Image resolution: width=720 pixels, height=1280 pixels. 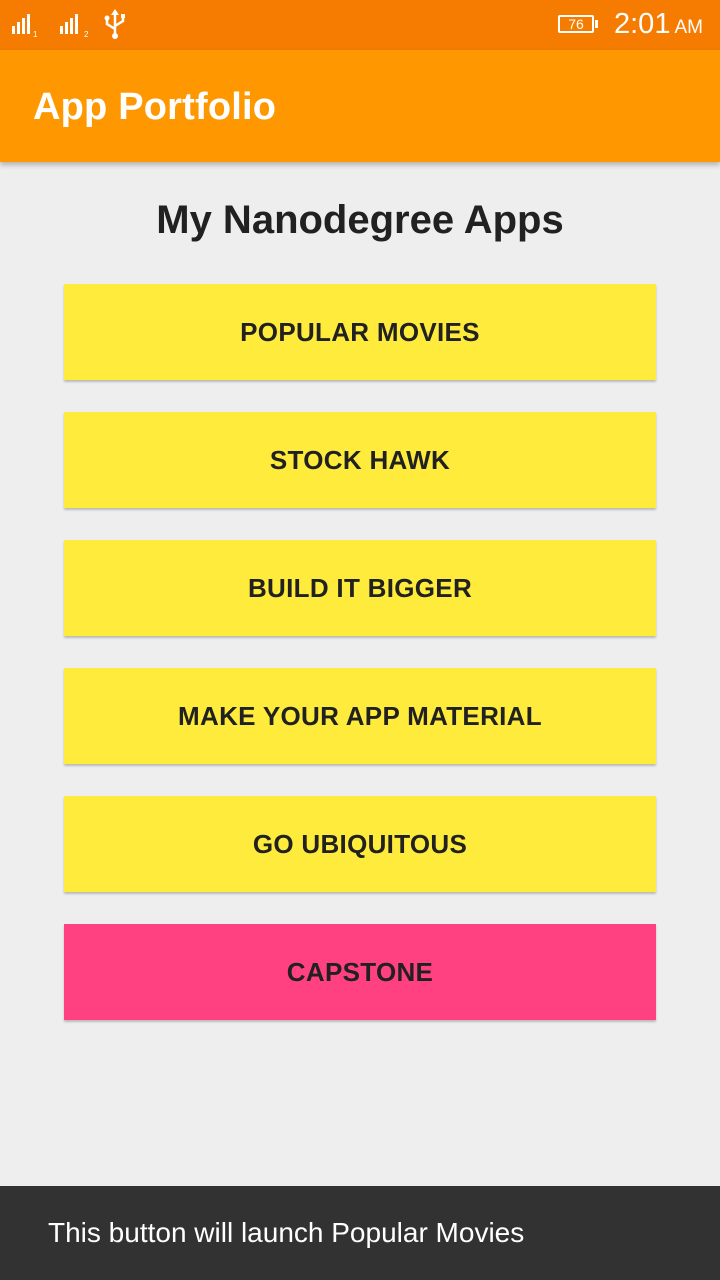 What do you see at coordinates (115, 26) in the screenshot?
I see `usb-icon` at bounding box center [115, 26].